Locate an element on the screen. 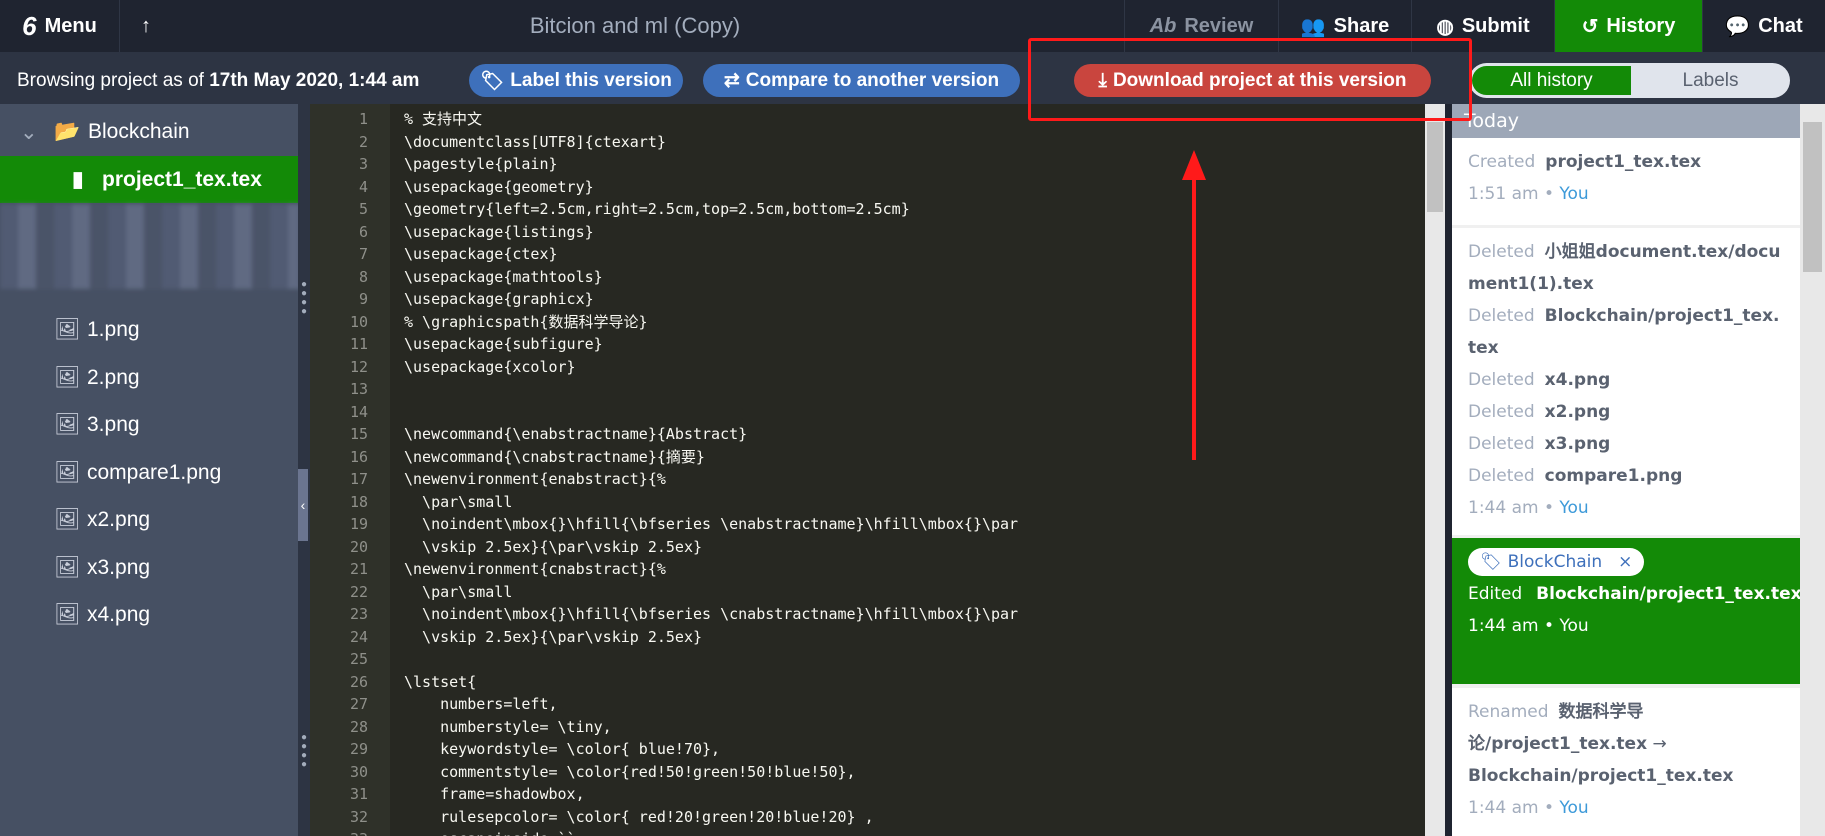  labels-tab: Labels is located at coordinates (1710, 80).